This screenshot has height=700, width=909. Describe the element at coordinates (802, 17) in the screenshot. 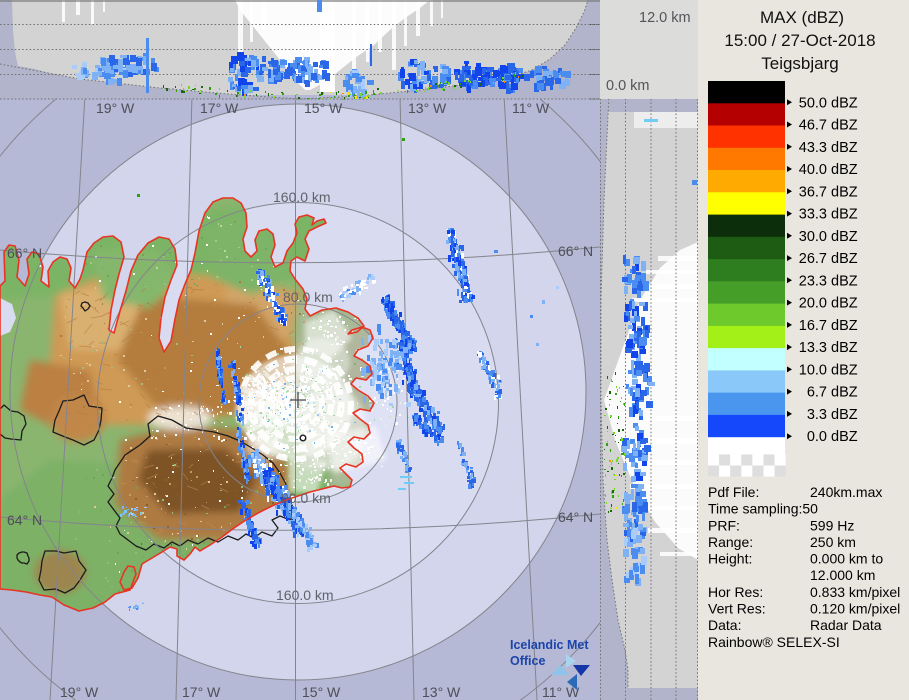

I see `svg-text: MAX (dBZ)` at that location.